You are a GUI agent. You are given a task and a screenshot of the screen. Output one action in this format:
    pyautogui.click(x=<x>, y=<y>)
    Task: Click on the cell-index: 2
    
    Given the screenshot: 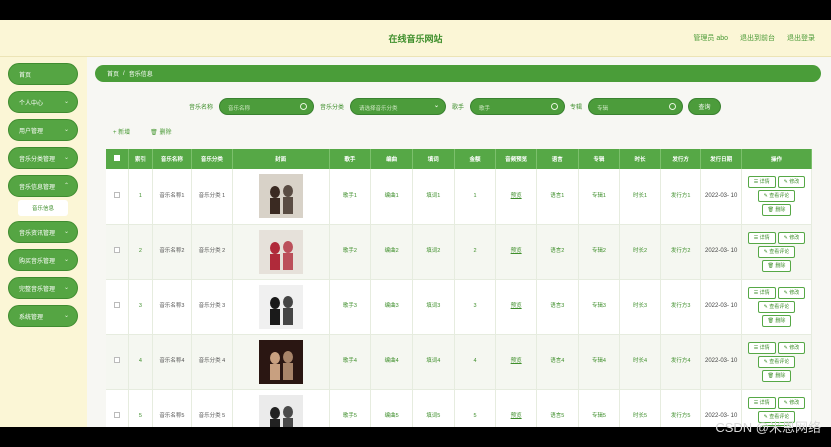 What is the action you would take?
    pyautogui.click(x=140, y=252)
    